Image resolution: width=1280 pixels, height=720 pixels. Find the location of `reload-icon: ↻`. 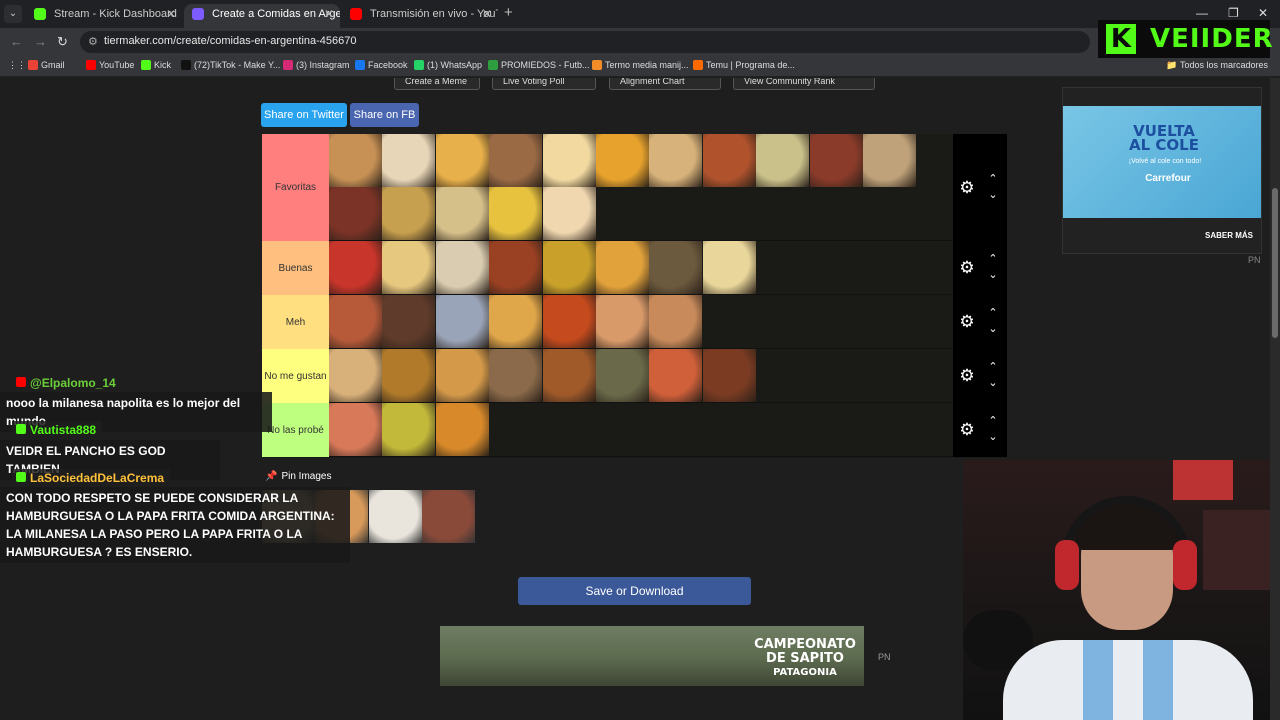

reload-icon: ↻ is located at coordinates (62, 42).